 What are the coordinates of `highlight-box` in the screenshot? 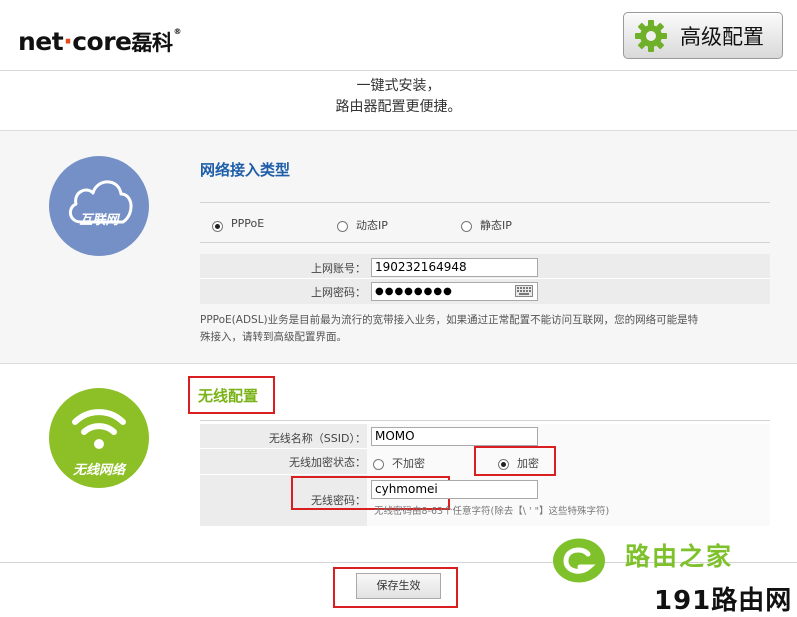 It's located at (515, 461).